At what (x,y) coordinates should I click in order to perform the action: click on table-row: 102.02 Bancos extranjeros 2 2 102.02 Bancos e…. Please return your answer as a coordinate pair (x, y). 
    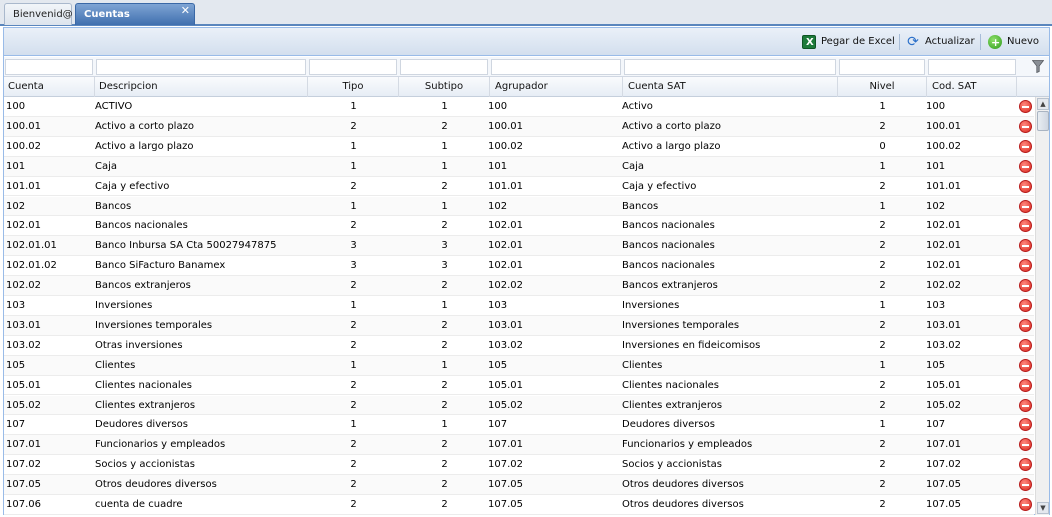
    Looking at the image, I should click on (519, 286).